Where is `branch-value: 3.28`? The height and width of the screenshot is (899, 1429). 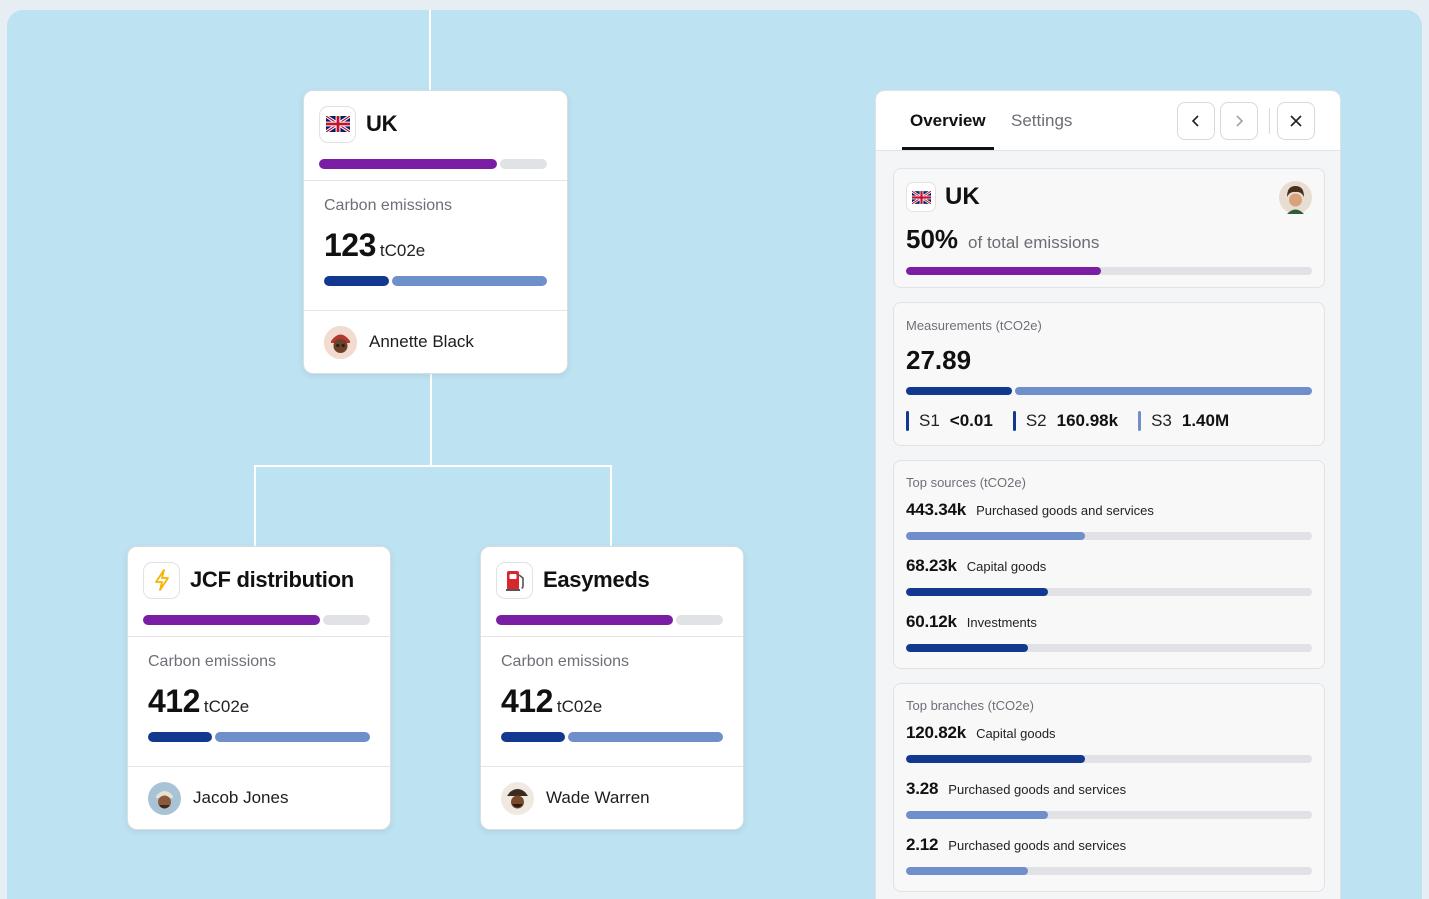
branch-value: 3.28 is located at coordinates (922, 788).